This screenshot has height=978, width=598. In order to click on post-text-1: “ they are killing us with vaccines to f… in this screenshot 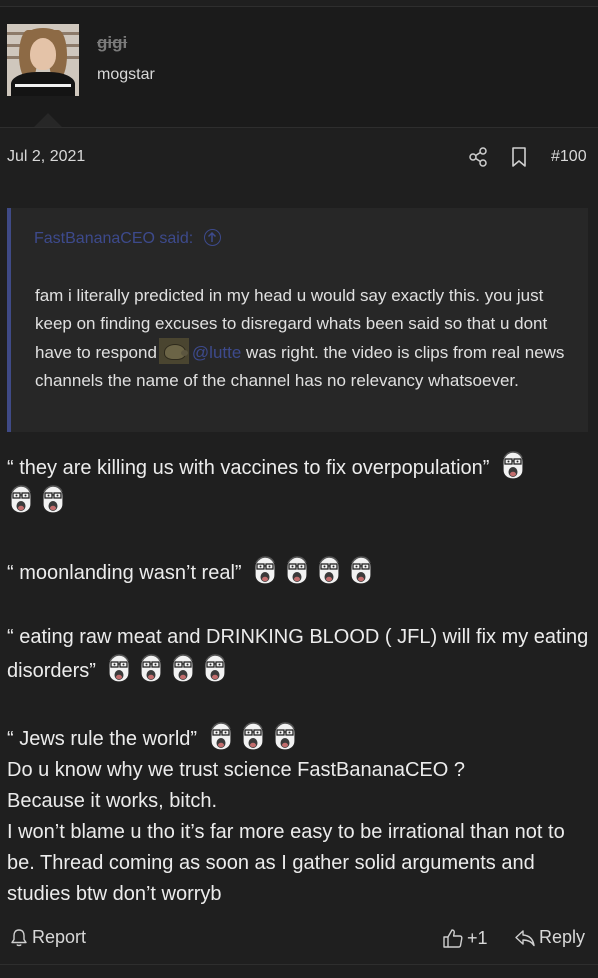, I will do `click(248, 468)`.